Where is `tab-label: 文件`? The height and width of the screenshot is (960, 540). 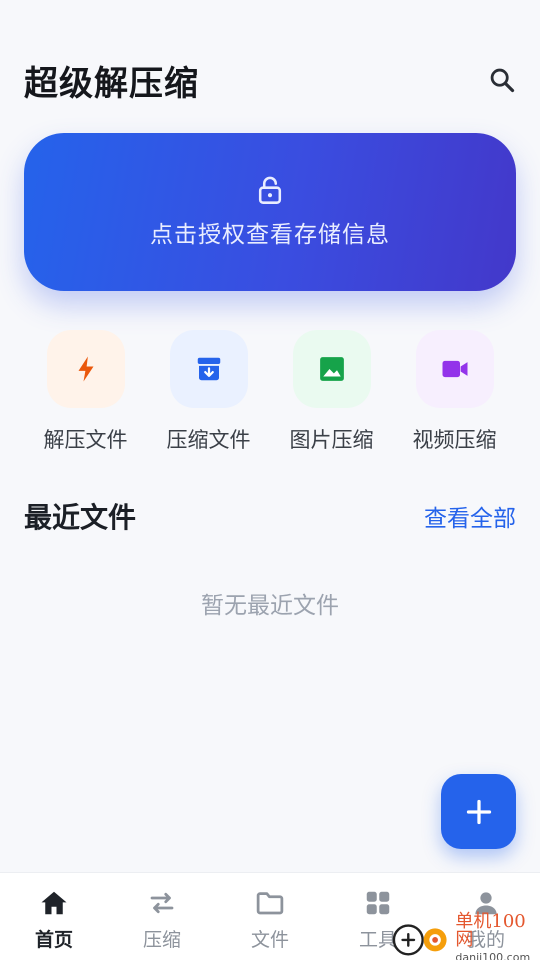
tab-label: 文件 is located at coordinates (269, 940).